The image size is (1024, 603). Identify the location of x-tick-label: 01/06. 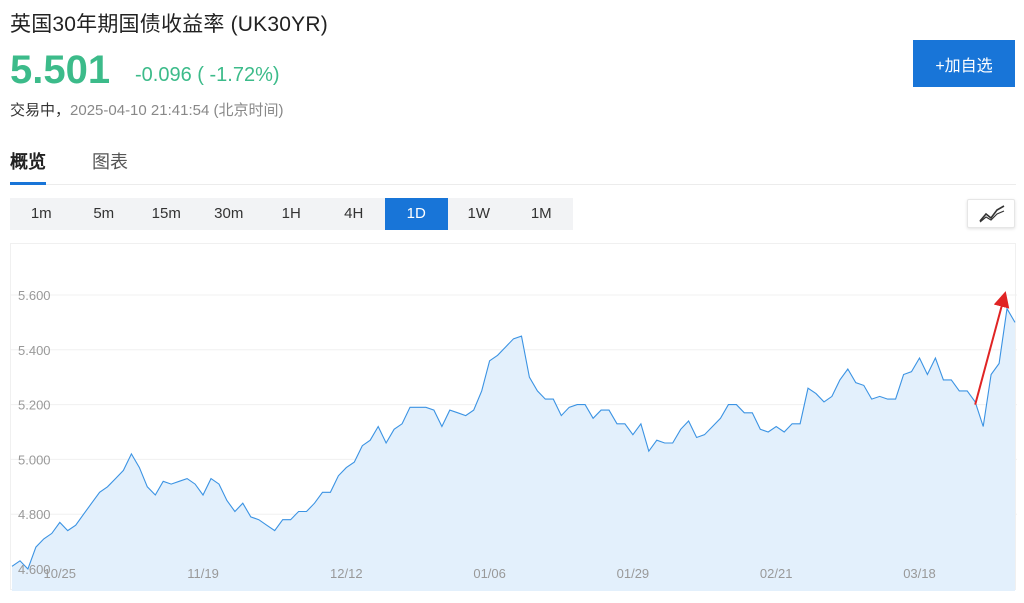
(489, 573).